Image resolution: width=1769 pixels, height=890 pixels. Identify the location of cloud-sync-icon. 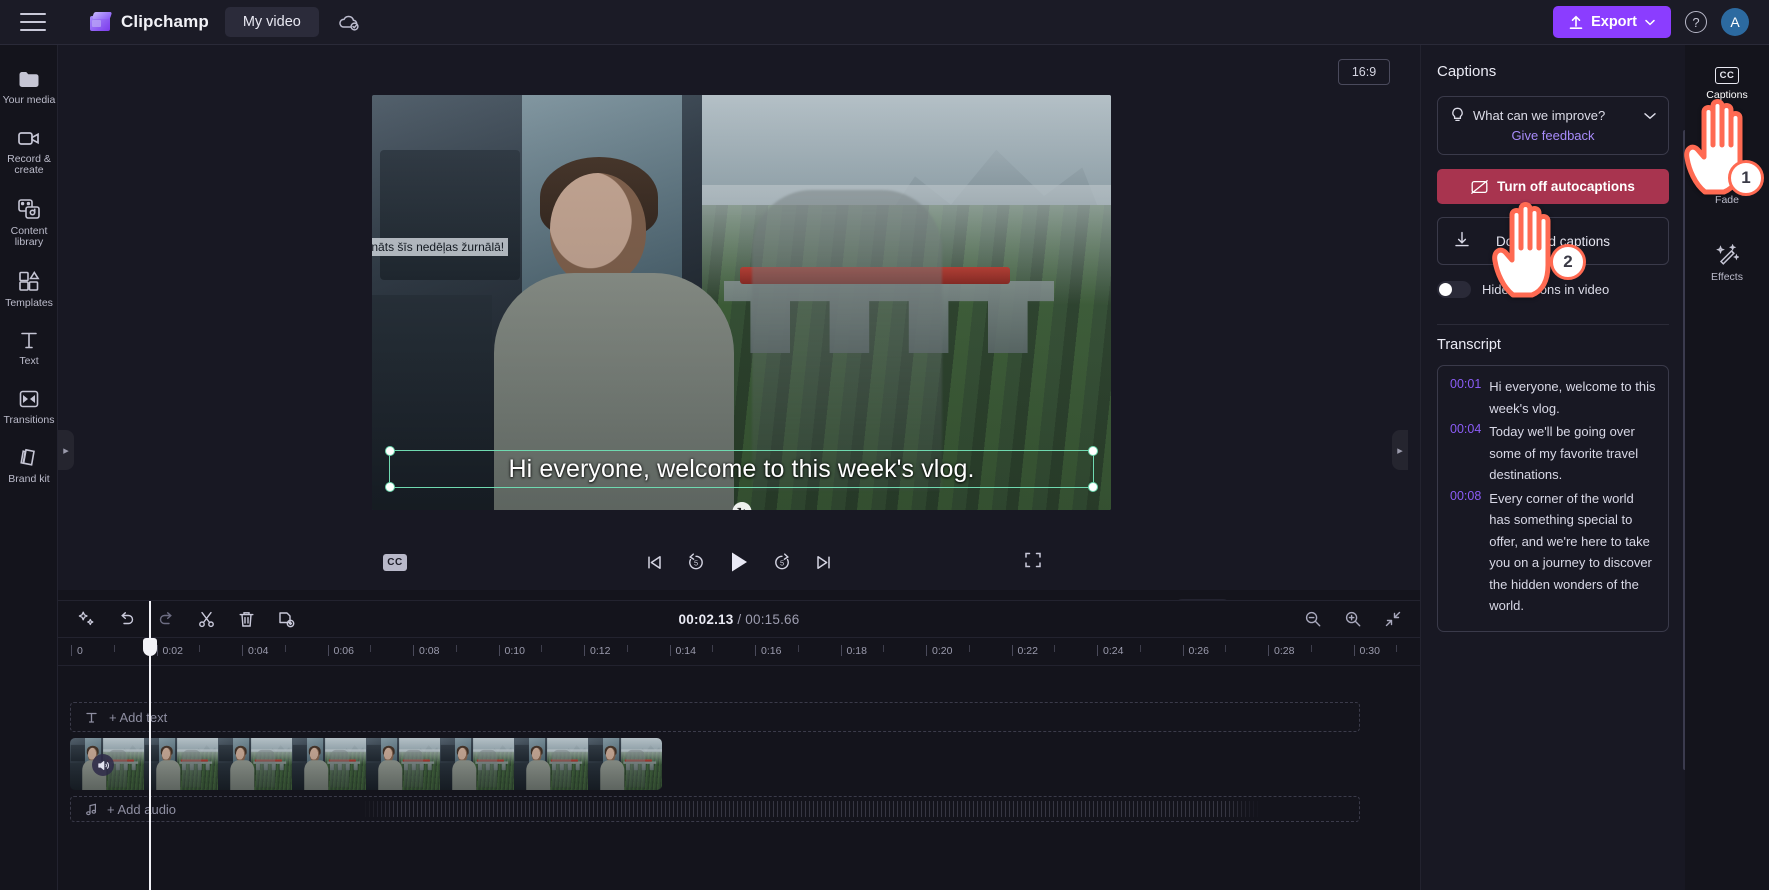
(349, 22).